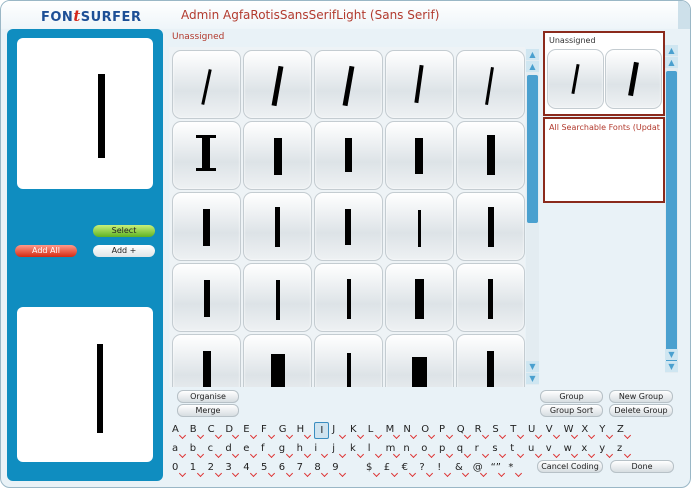  What do you see at coordinates (464, 431) in the screenshot?
I see `char-key-Q: Q` at bounding box center [464, 431].